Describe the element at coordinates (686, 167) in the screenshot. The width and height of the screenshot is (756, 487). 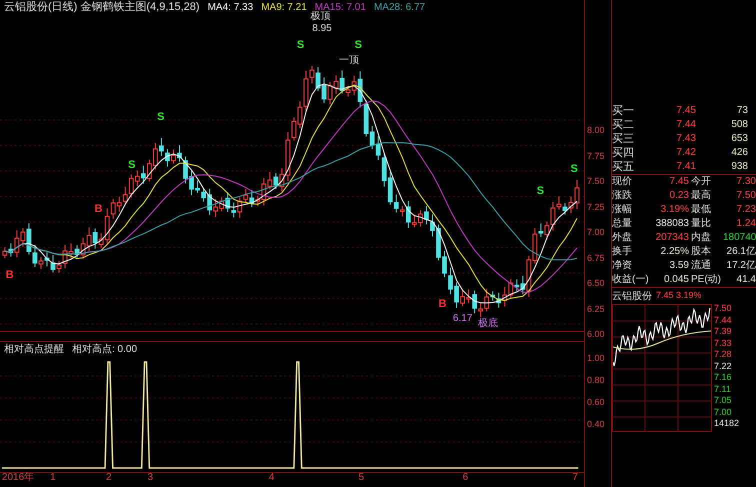
I see `order-price: 7.41` at that location.